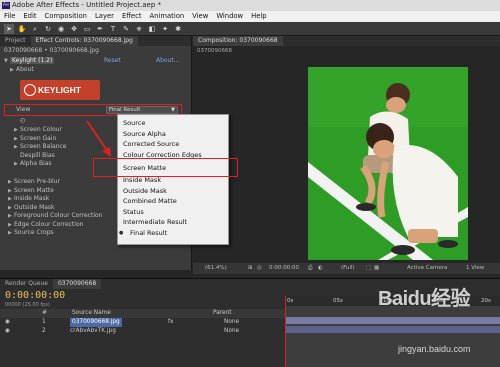 The height and width of the screenshot is (367, 500). I want to click on layer-row: ◉ 1 0370090668.jpg fx None, so click(142, 322).